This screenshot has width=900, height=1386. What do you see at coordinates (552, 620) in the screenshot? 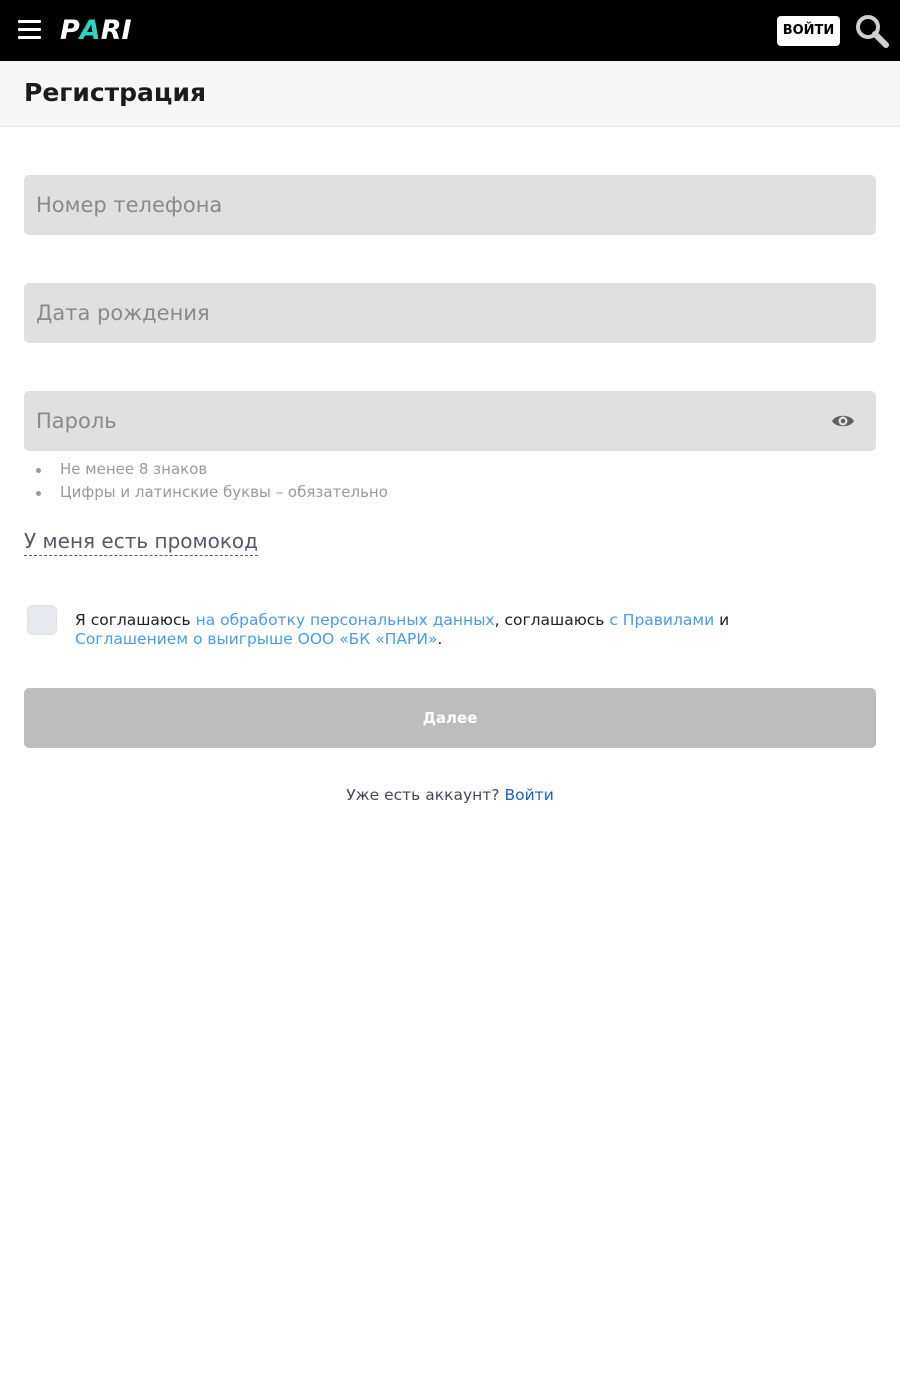
I see `agreement-text-part: , соглашаюсь` at bounding box center [552, 620].